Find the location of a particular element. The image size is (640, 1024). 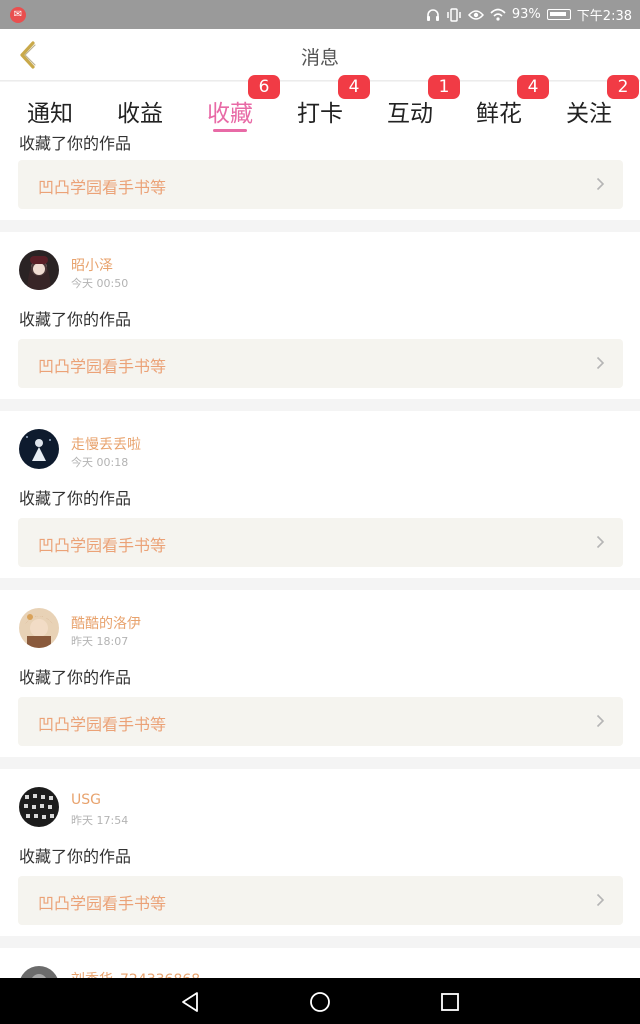

eye-icon is located at coordinates (475, 14).